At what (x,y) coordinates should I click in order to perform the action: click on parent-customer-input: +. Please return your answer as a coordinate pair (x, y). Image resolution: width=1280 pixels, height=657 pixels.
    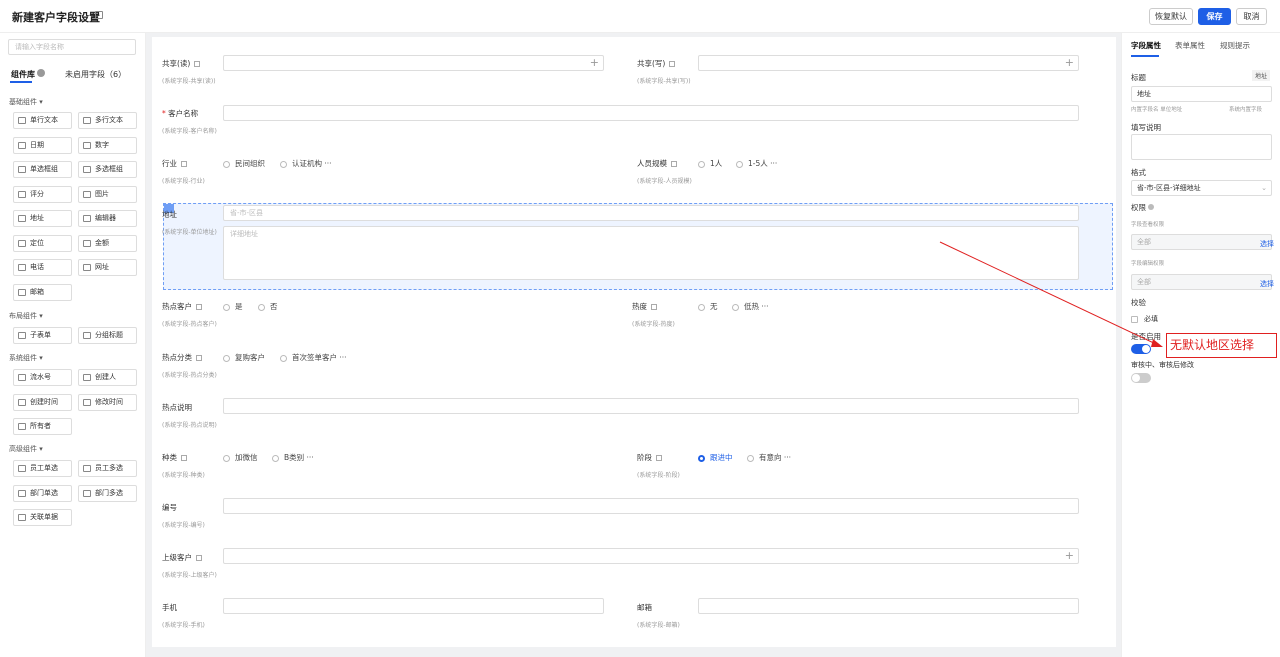
    Looking at the image, I should click on (651, 556).